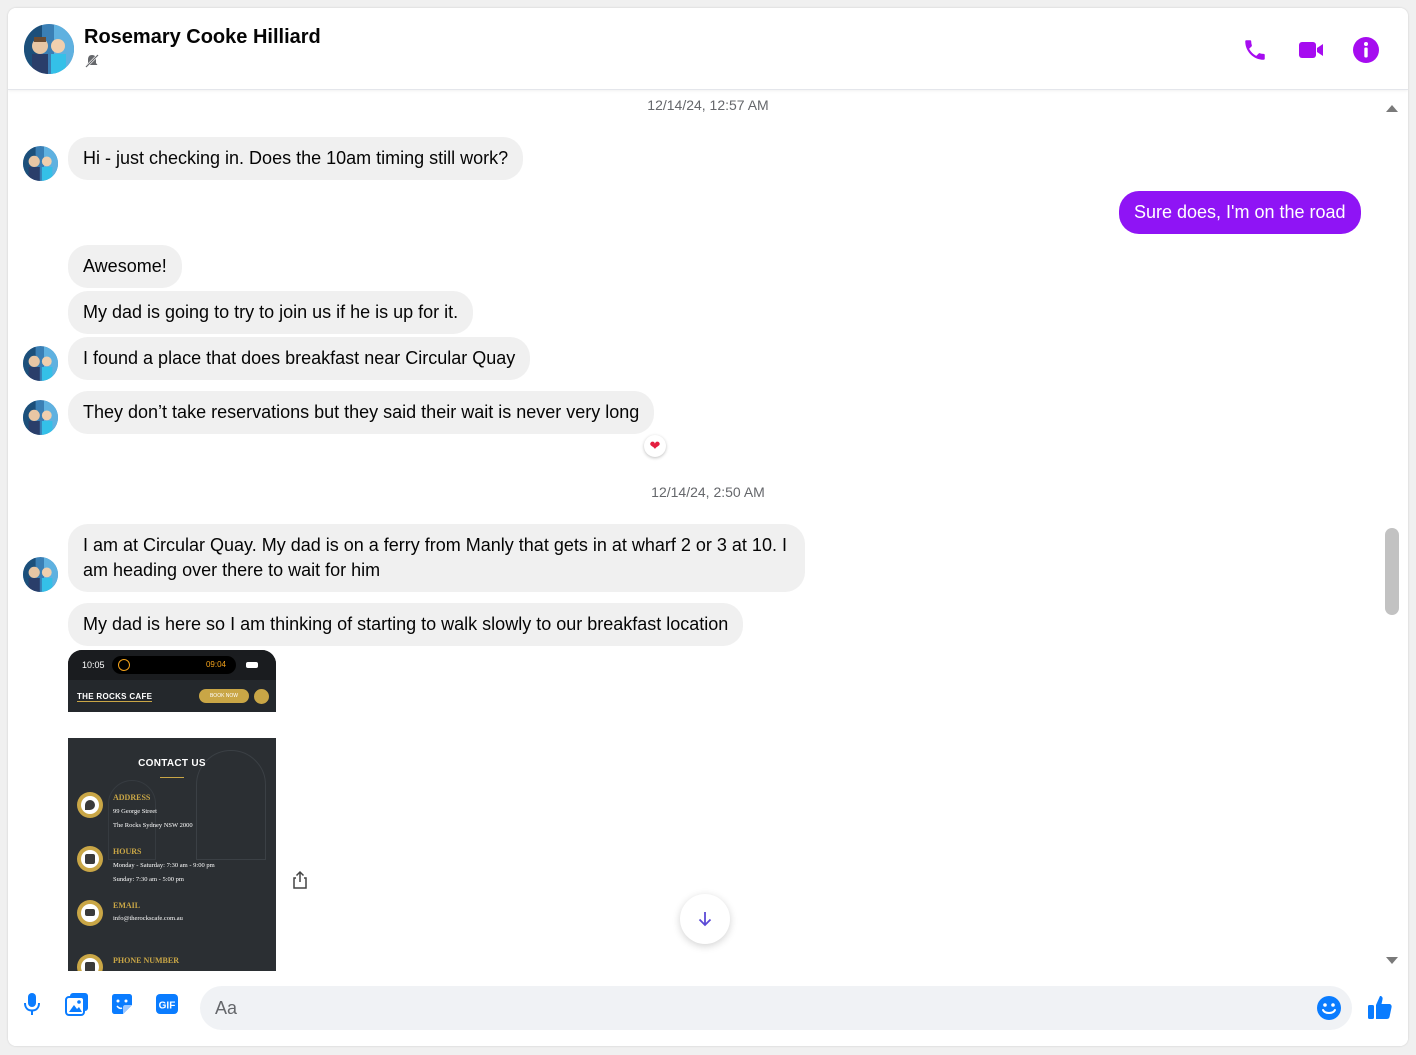  What do you see at coordinates (261, 696) in the screenshot?
I see `menu-icon` at bounding box center [261, 696].